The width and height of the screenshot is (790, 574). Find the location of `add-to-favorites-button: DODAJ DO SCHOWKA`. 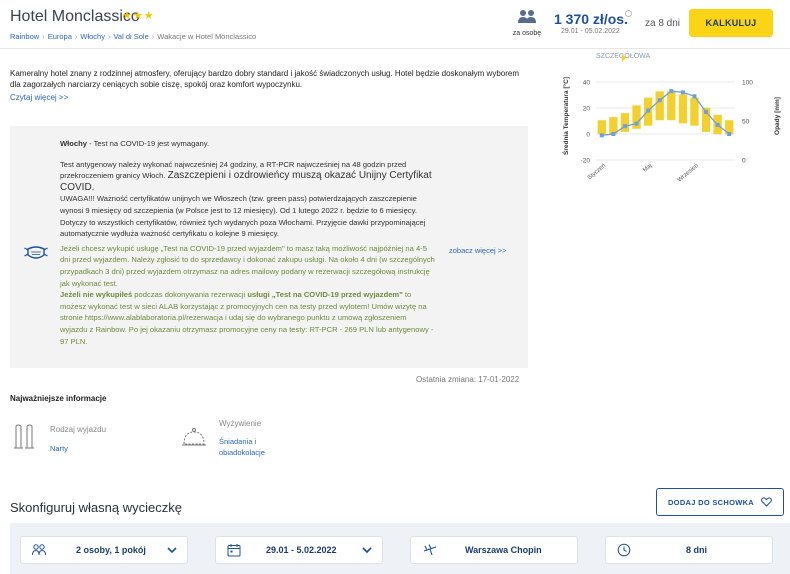

add-to-favorites-button: DODAJ DO SCHOWKA is located at coordinates (720, 502).